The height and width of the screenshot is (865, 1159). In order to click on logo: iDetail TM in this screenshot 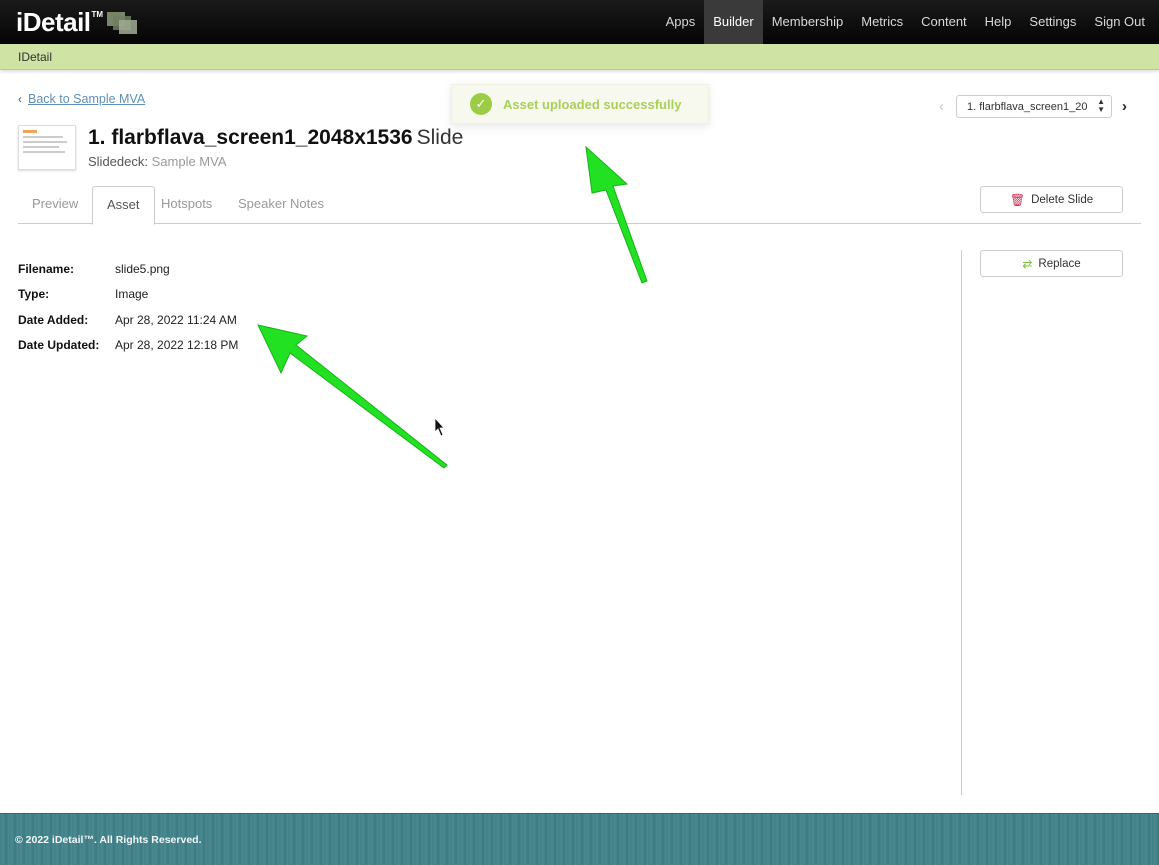, I will do `click(77, 22)`.